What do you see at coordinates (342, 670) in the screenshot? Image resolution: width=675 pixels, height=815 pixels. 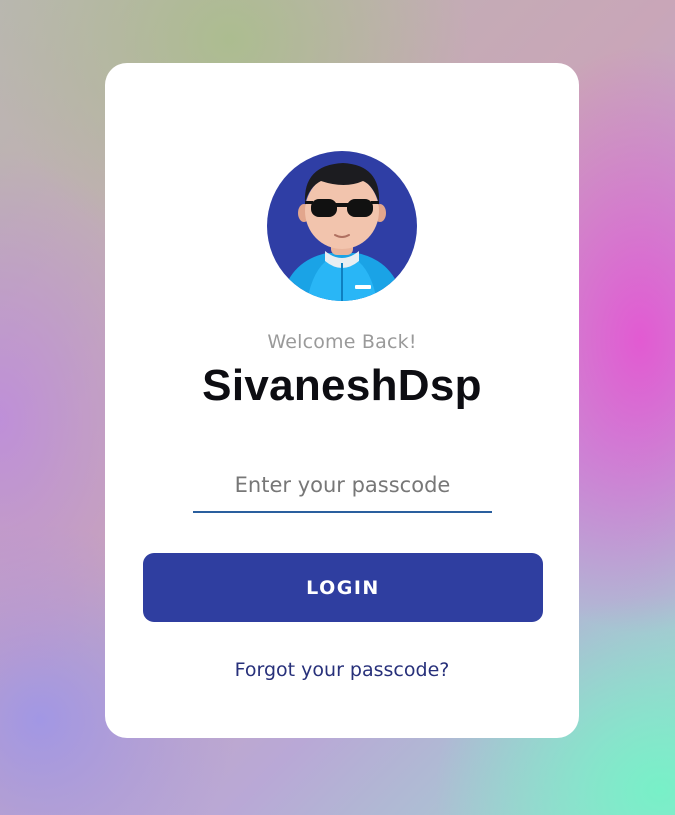 I see `forgot-passcode-link: Forgot your passcode?` at bounding box center [342, 670].